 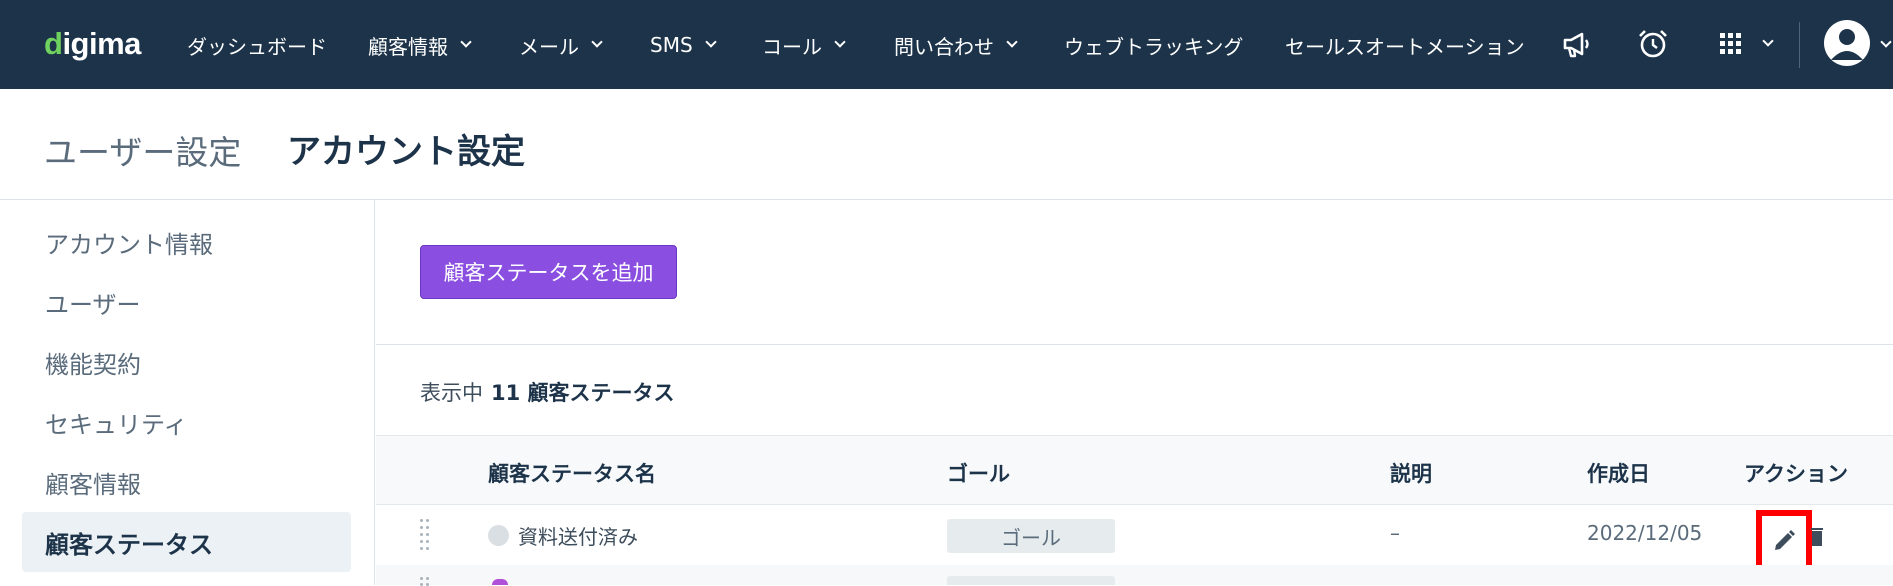 What do you see at coordinates (406, 152) in the screenshot?
I see `page-title: アカウント設定` at bounding box center [406, 152].